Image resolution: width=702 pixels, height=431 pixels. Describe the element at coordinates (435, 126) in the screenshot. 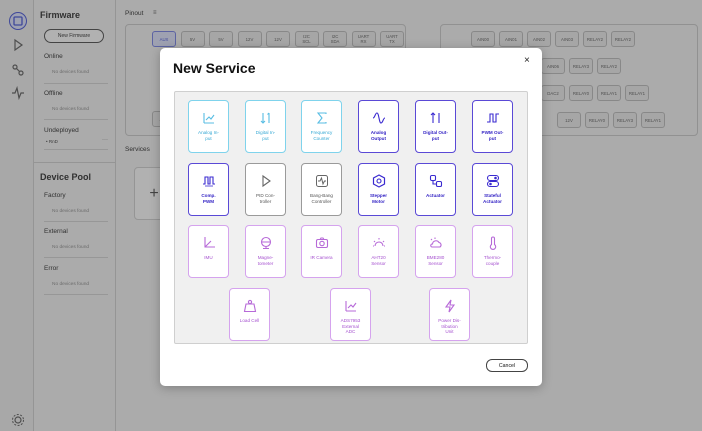

I see `service-card-digital-output: Digital Out- put` at that location.